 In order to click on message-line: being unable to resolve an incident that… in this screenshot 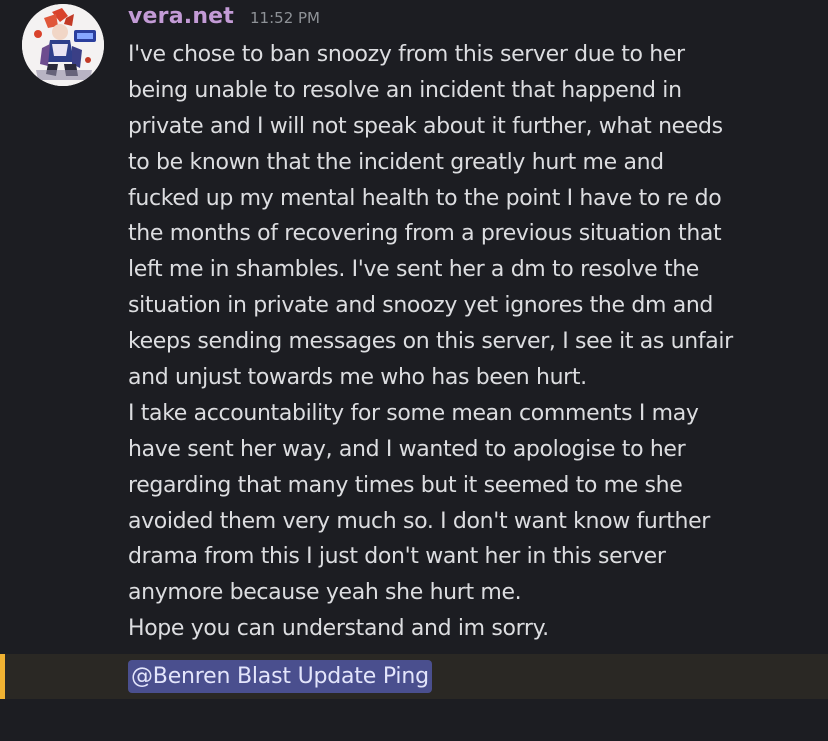, I will do `click(405, 90)`.